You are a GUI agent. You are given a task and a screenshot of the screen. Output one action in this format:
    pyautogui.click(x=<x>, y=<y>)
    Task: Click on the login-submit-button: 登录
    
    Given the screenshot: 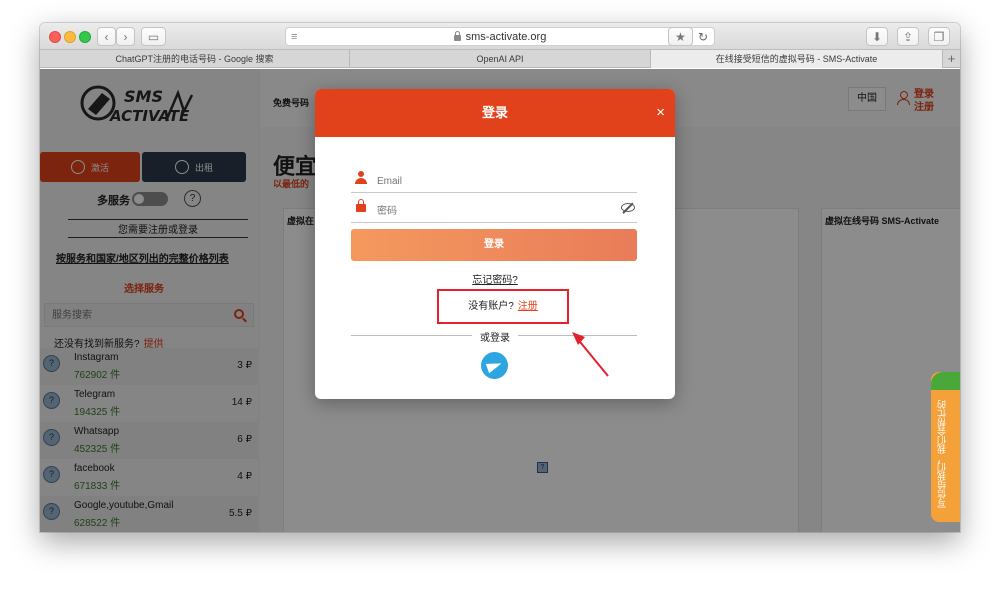 What is the action you would take?
    pyautogui.click(x=494, y=245)
    